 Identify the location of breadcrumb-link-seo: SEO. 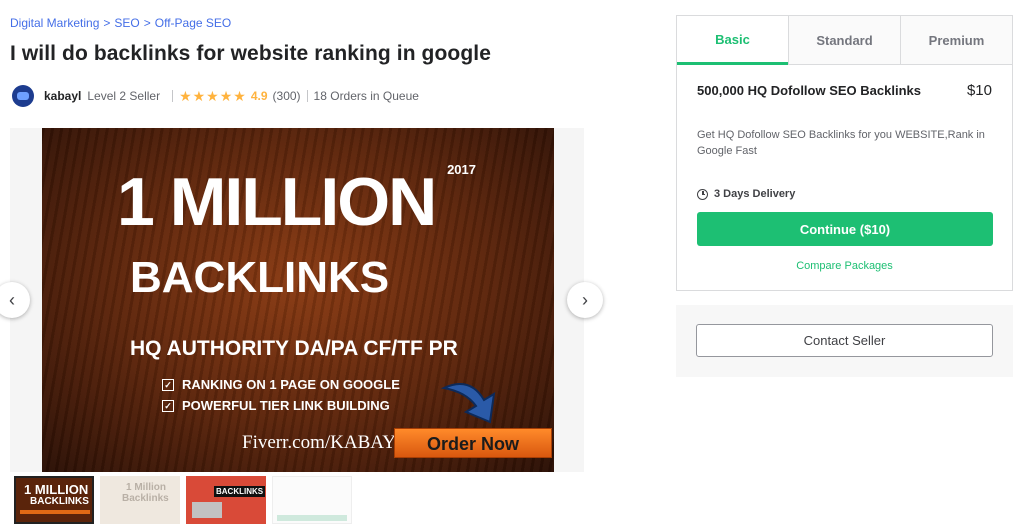
(126, 23).